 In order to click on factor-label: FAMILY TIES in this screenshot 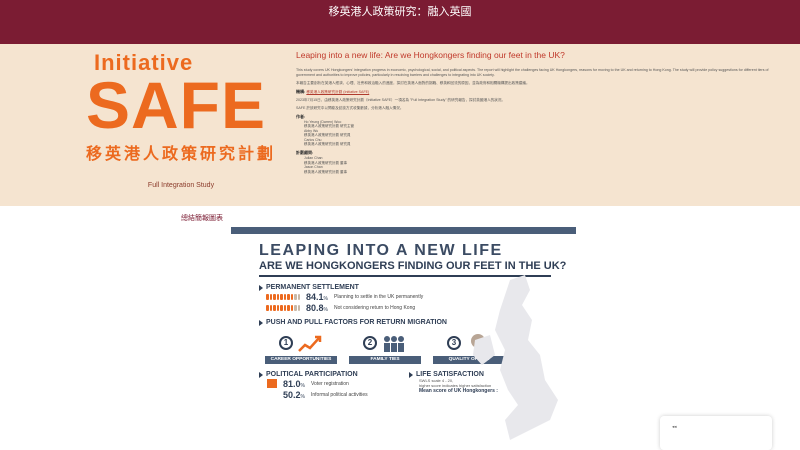, I will do `click(385, 360)`.